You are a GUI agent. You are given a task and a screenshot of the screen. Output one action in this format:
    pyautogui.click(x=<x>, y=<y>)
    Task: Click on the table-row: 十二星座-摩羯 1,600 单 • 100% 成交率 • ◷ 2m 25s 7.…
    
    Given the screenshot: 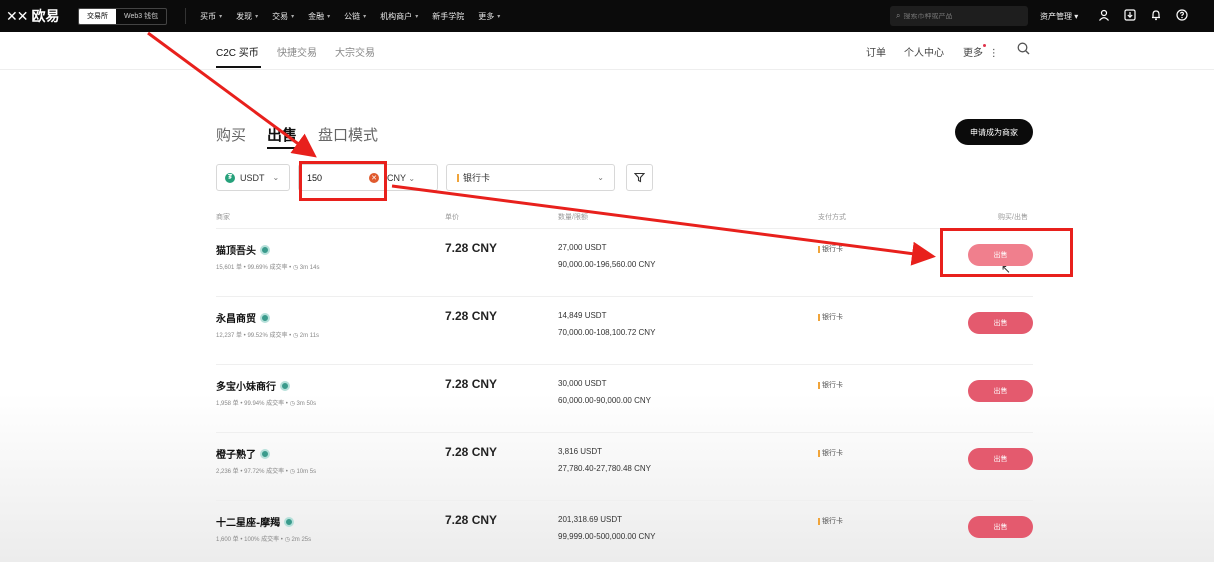 What is the action you would take?
    pyautogui.click(x=624, y=531)
    